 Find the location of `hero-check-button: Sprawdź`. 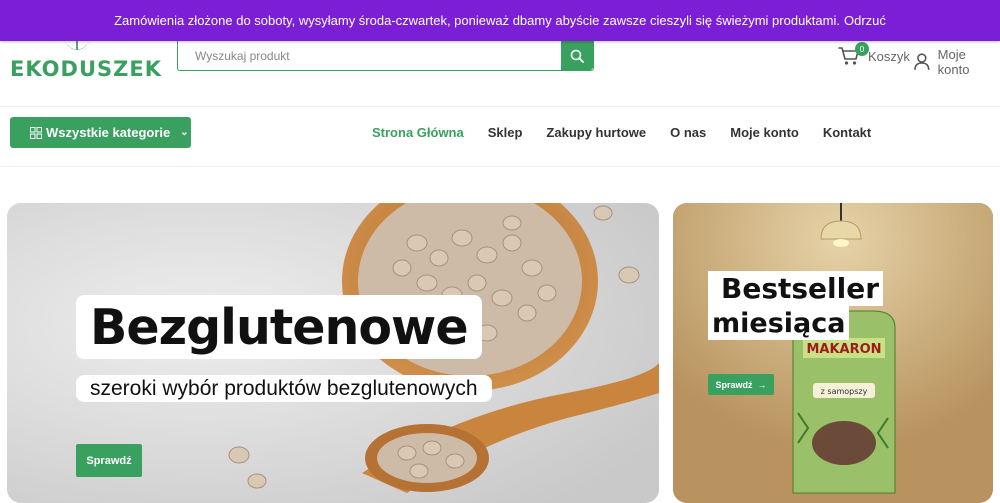

hero-check-button: Sprawdź is located at coordinates (109, 460).